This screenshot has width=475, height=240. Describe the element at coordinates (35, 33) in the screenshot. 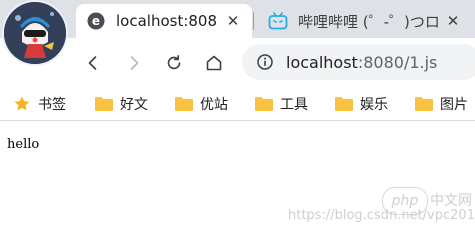

I see `profile-avatar` at that location.